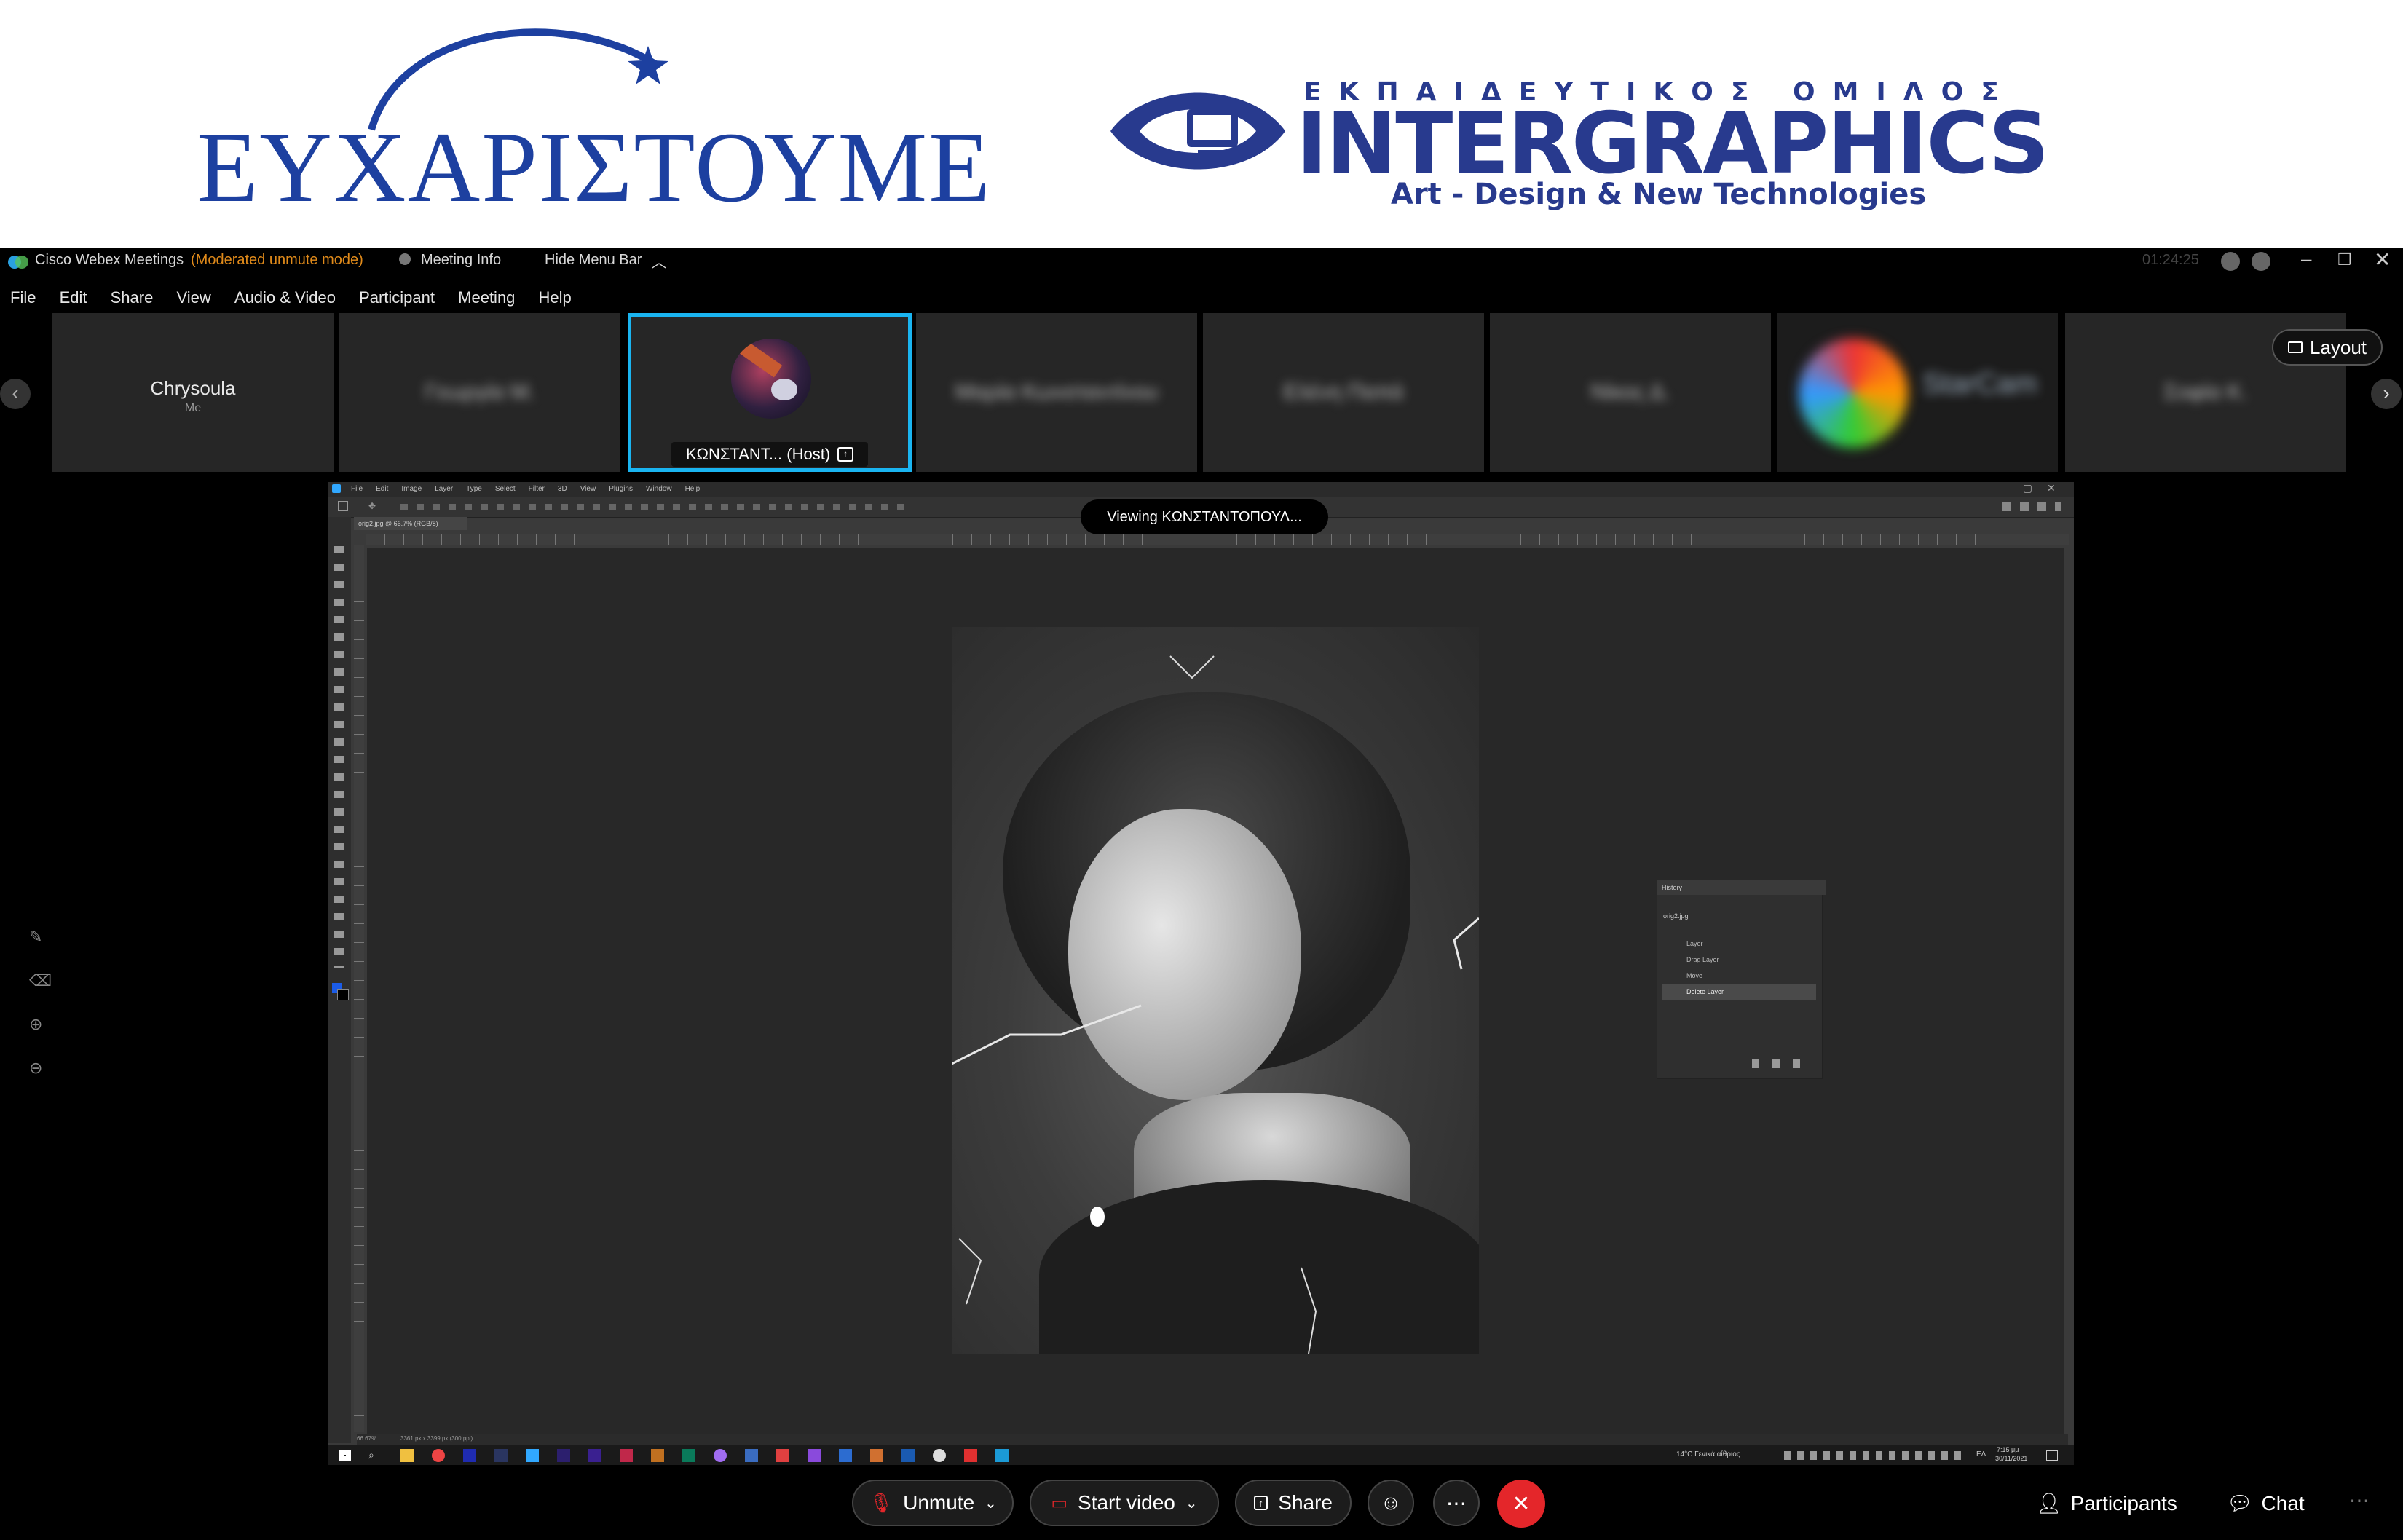  Describe the element at coordinates (2344, 259) in the screenshot. I see `restore-icon: ❐` at that location.